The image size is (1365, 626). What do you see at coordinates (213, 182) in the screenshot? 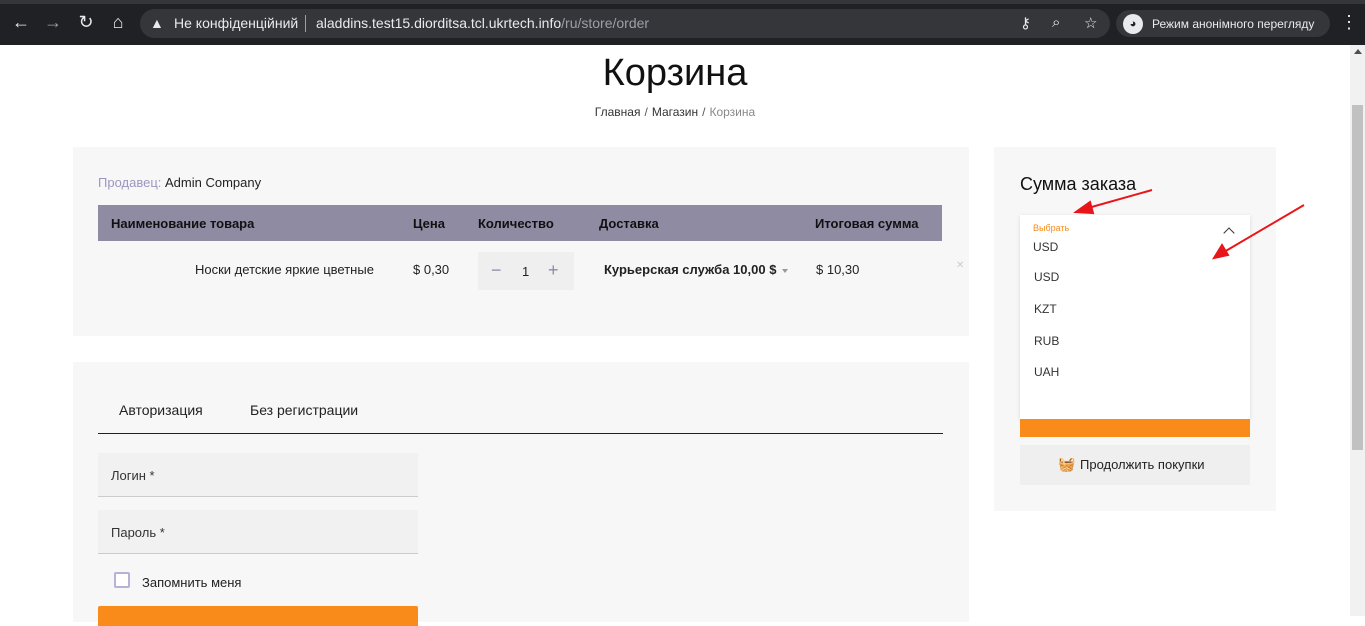
I see `seller-name: Admin Company` at bounding box center [213, 182].